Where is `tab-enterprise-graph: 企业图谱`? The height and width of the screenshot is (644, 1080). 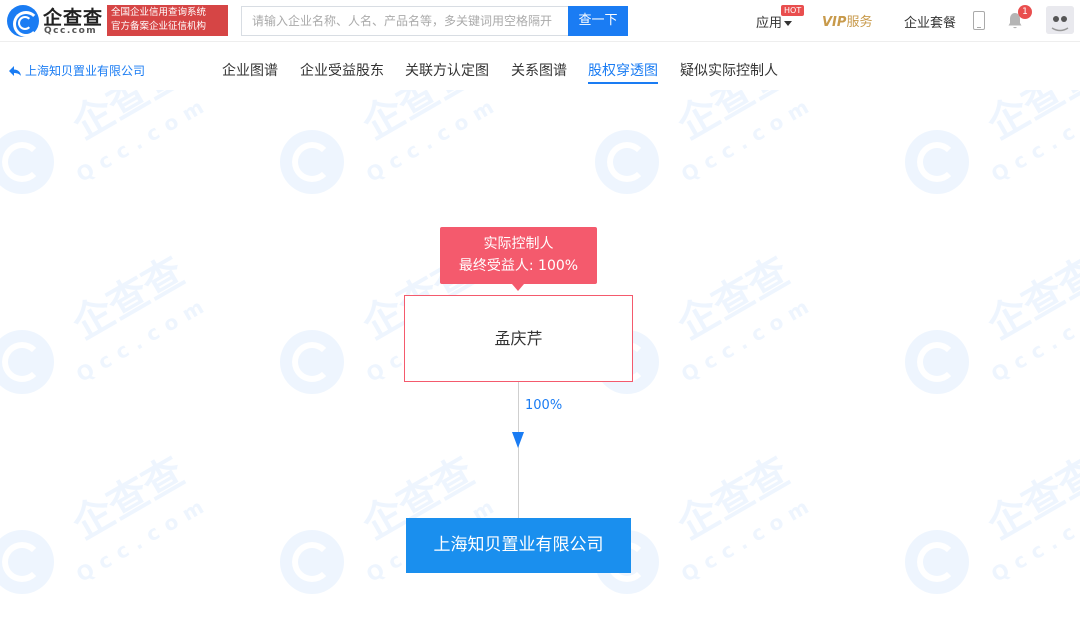
tab-enterprise-graph: 企业图谱 is located at coordinates (250, 70).